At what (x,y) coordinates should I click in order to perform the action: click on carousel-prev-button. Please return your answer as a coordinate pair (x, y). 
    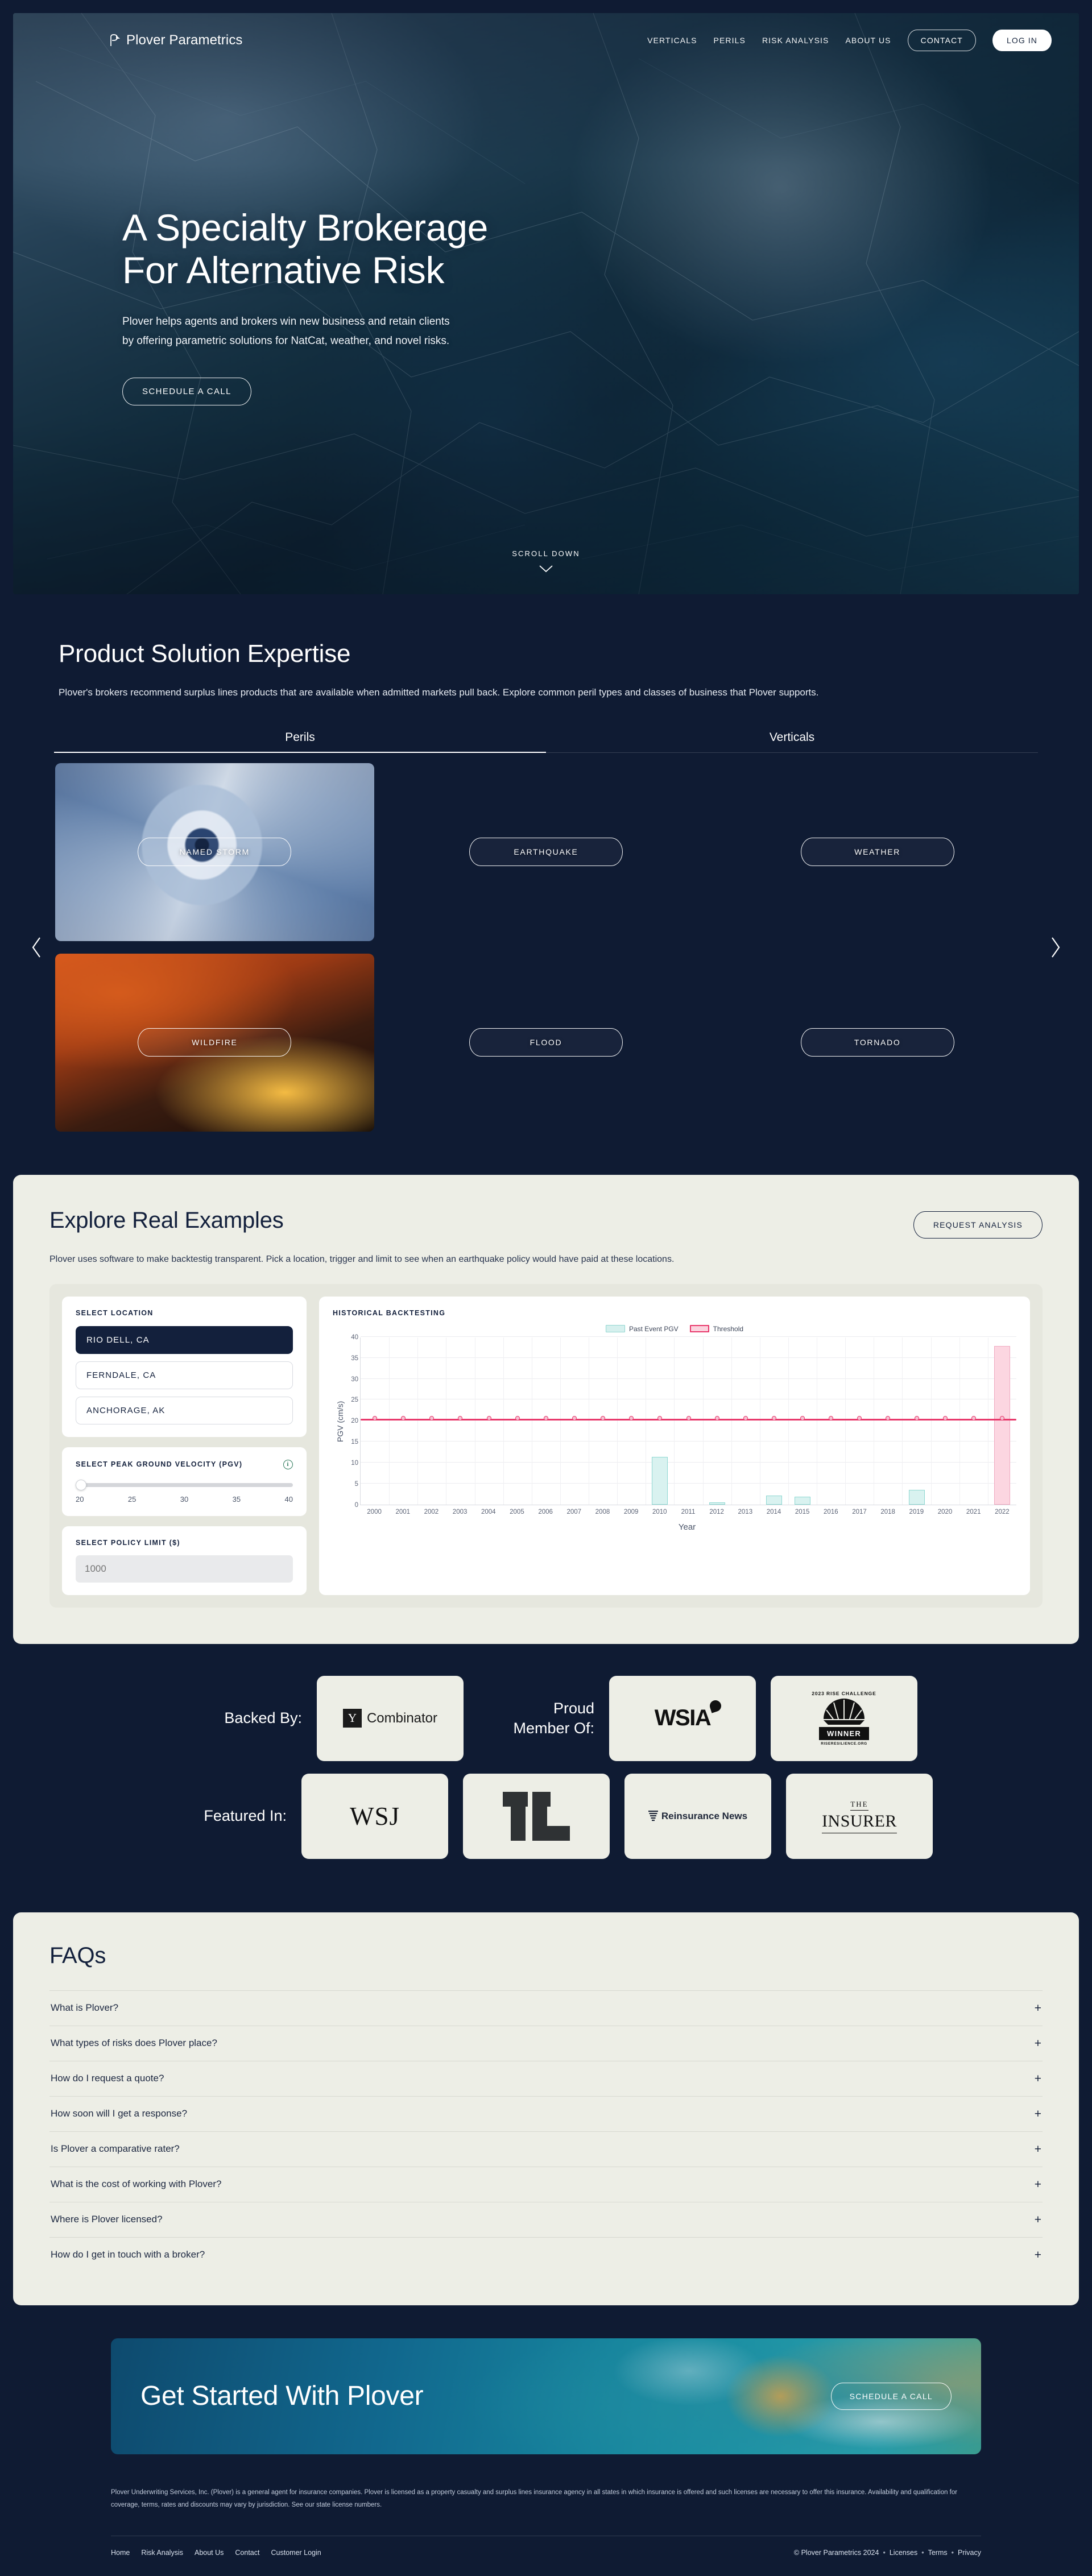
    Looking at the image, I should click on (36, 947).